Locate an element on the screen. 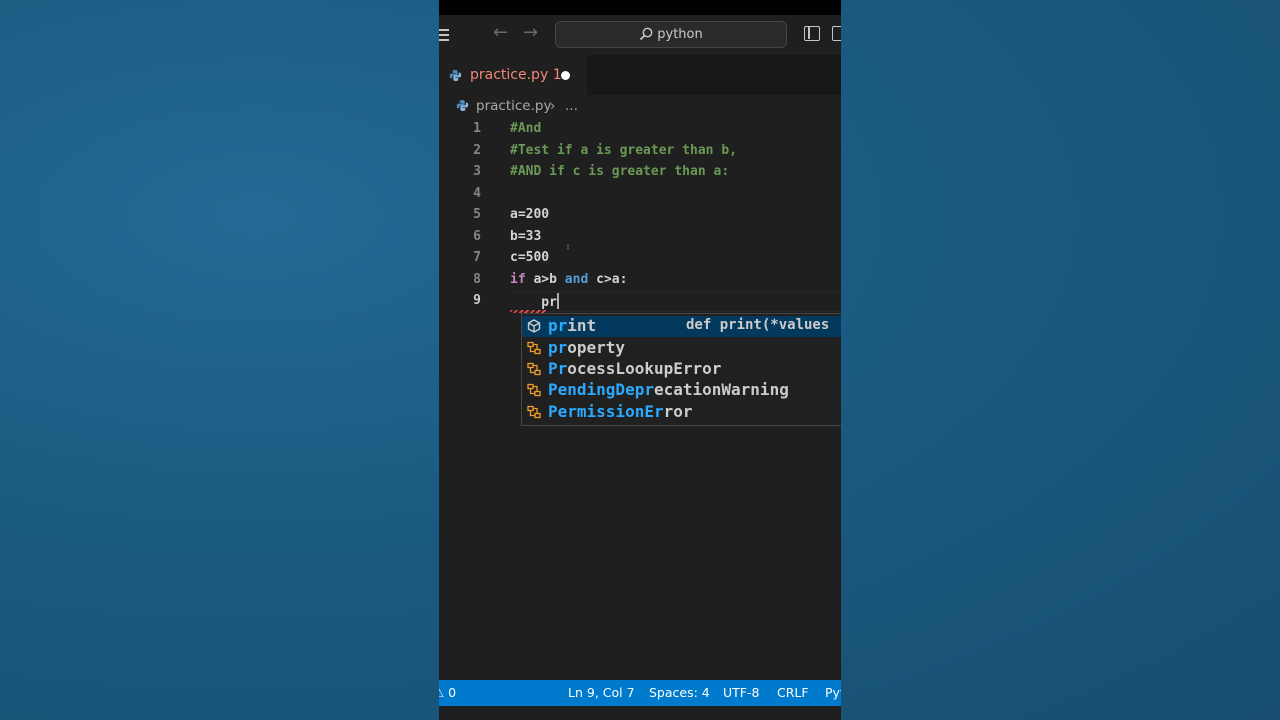  mouse-ibeam-icon is located at coordinates (568, 247).